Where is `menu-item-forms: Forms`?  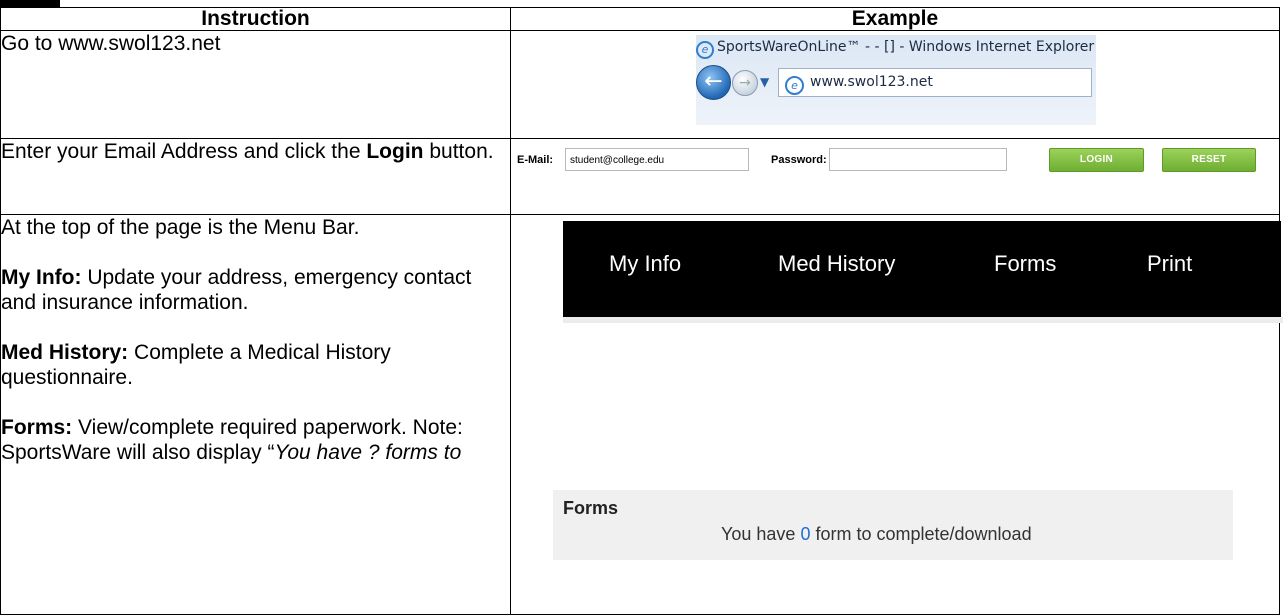 menu-item-forms: Forms is located at coordinates (1025, 264).